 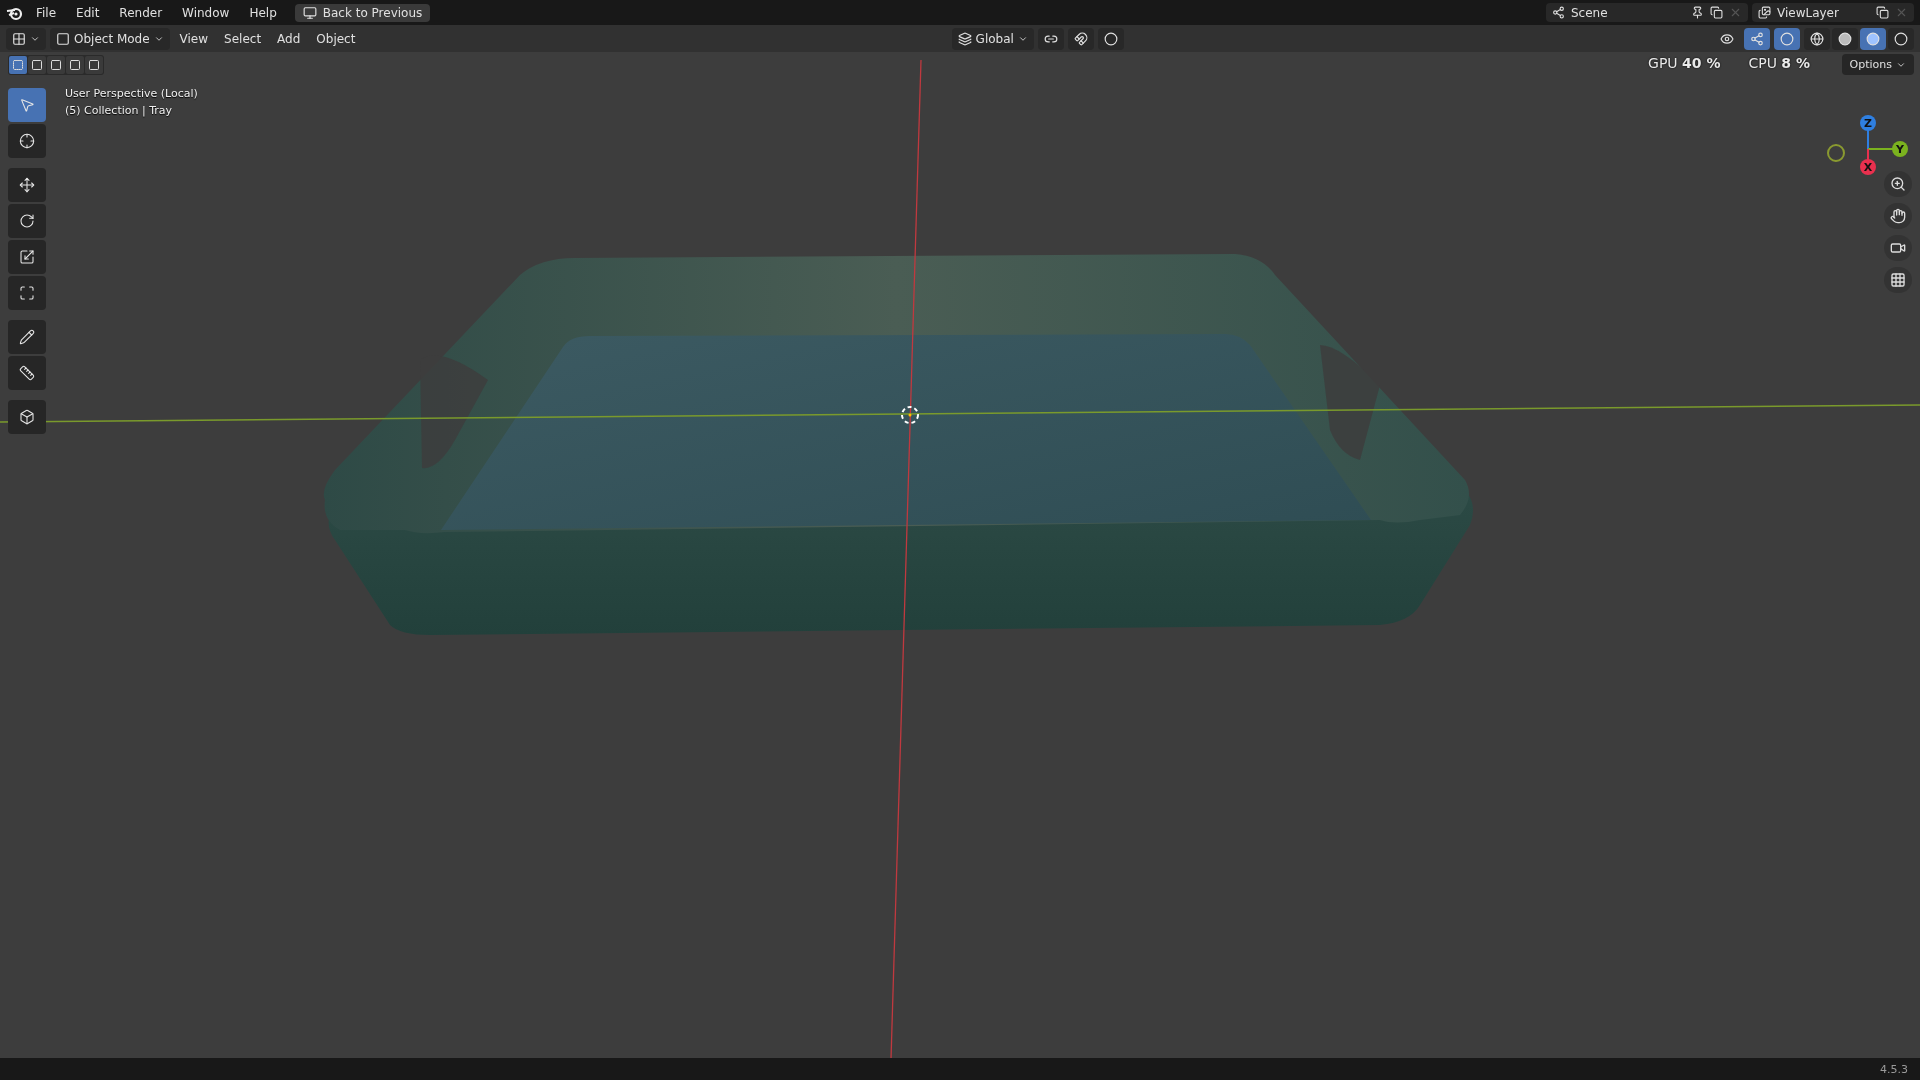 I want to click on material-sphere-icon, so click(x=1873, y=38).